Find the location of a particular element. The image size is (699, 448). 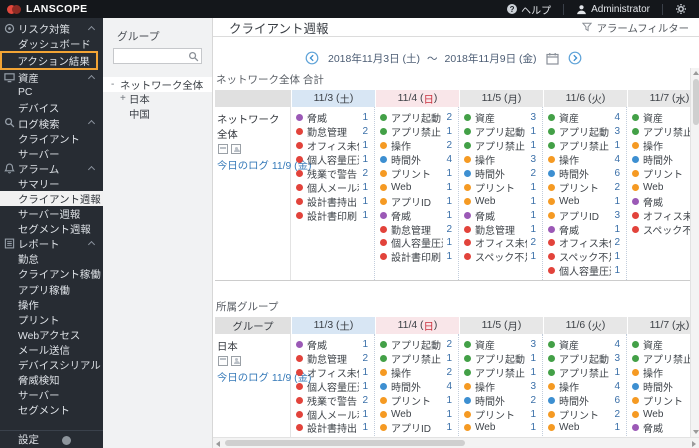

scroll-down-arrow-icon is located at coordinates (696, 432).